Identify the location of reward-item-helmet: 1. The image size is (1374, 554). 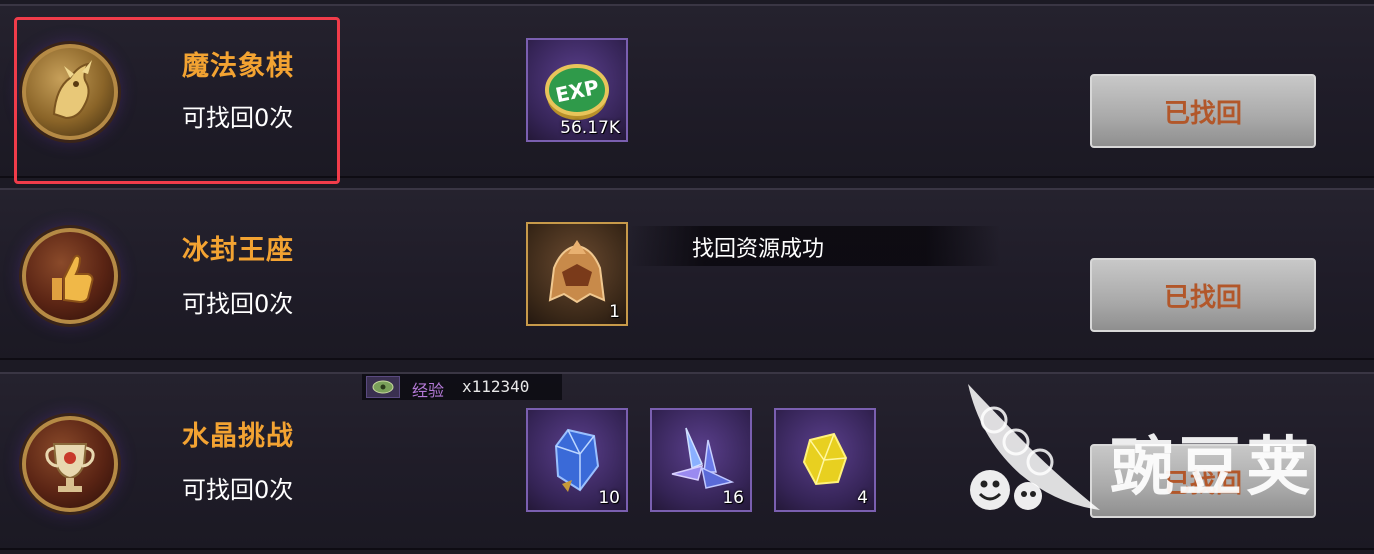
(577, 274).